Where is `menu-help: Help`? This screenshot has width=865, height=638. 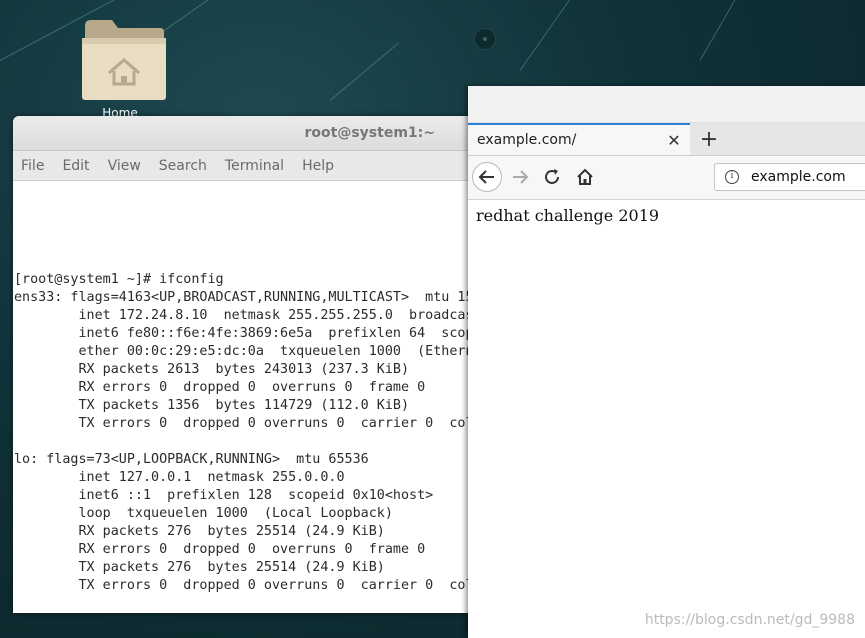
menu-help: Help is located at coordinates (318, 166).